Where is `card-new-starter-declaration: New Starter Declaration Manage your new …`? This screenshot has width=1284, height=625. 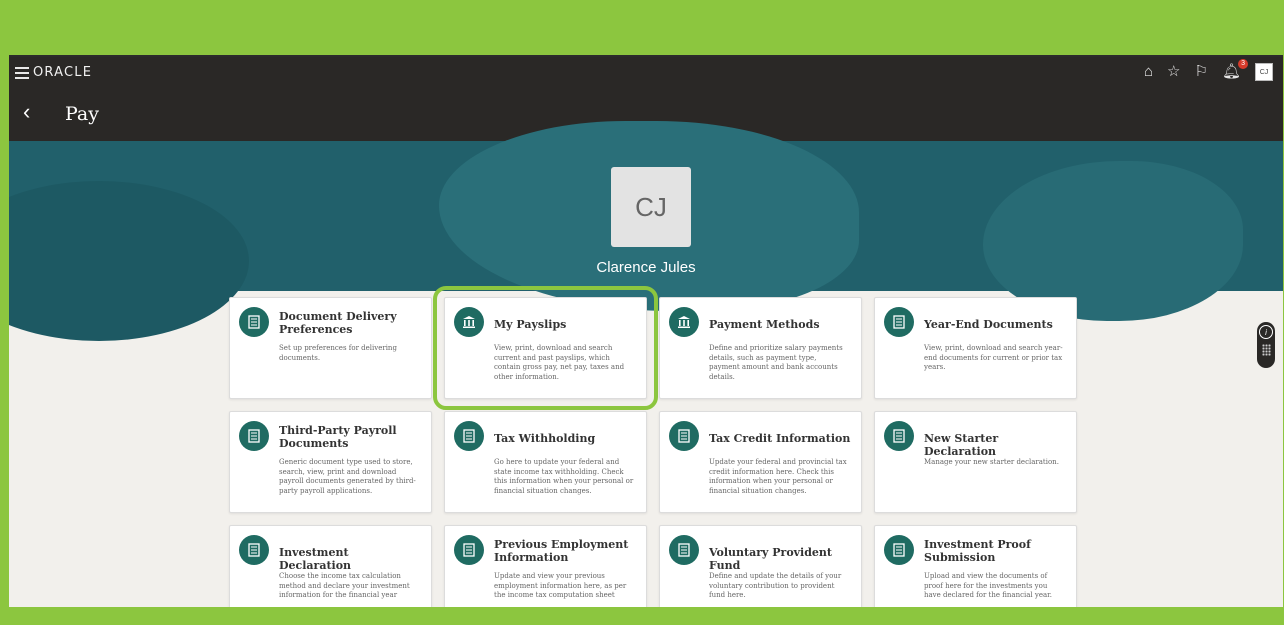
card-new-starter-declaration: New Starter Declaration Manage your new … is located at coordinates (975, 462).